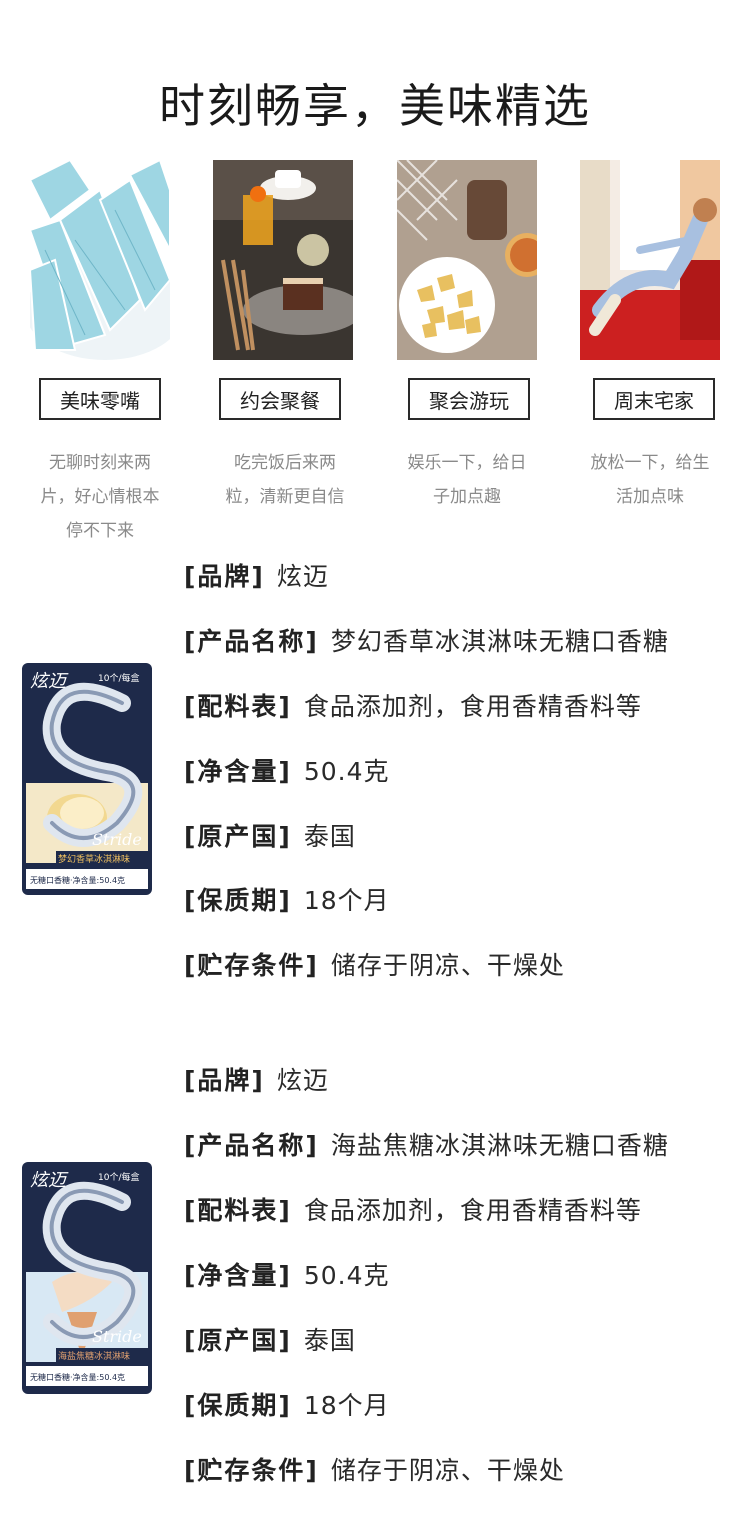  What do you see at coordinates (94, 1356) in the screenshot?
I see `svg-text: 海盐焦糖冰淇淋味` at bounding box center [94, 1356].